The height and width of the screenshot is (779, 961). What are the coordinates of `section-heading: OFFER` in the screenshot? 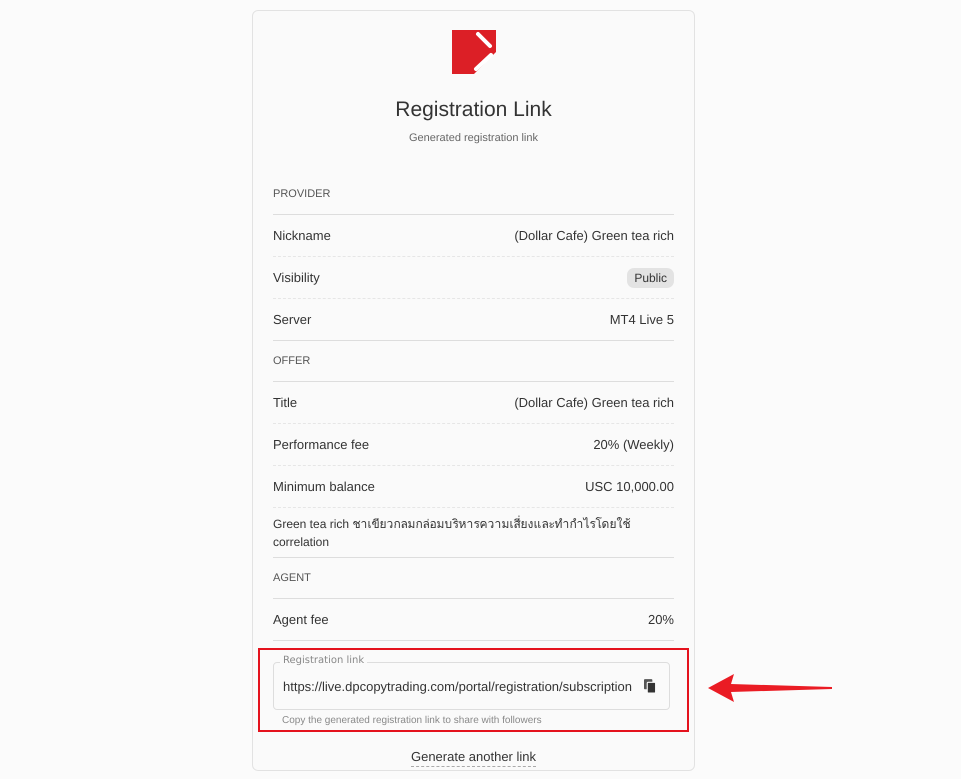 It's located at (473, 361).